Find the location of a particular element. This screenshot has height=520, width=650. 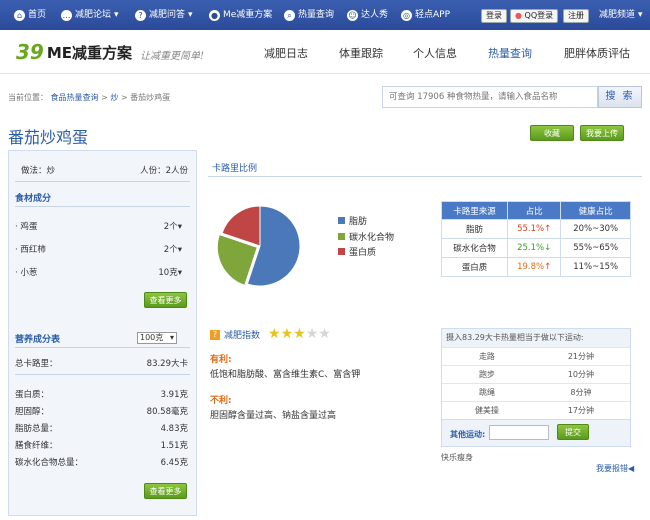

qq-login-button: ● QQ登录 is located at coordinates (534, 16).